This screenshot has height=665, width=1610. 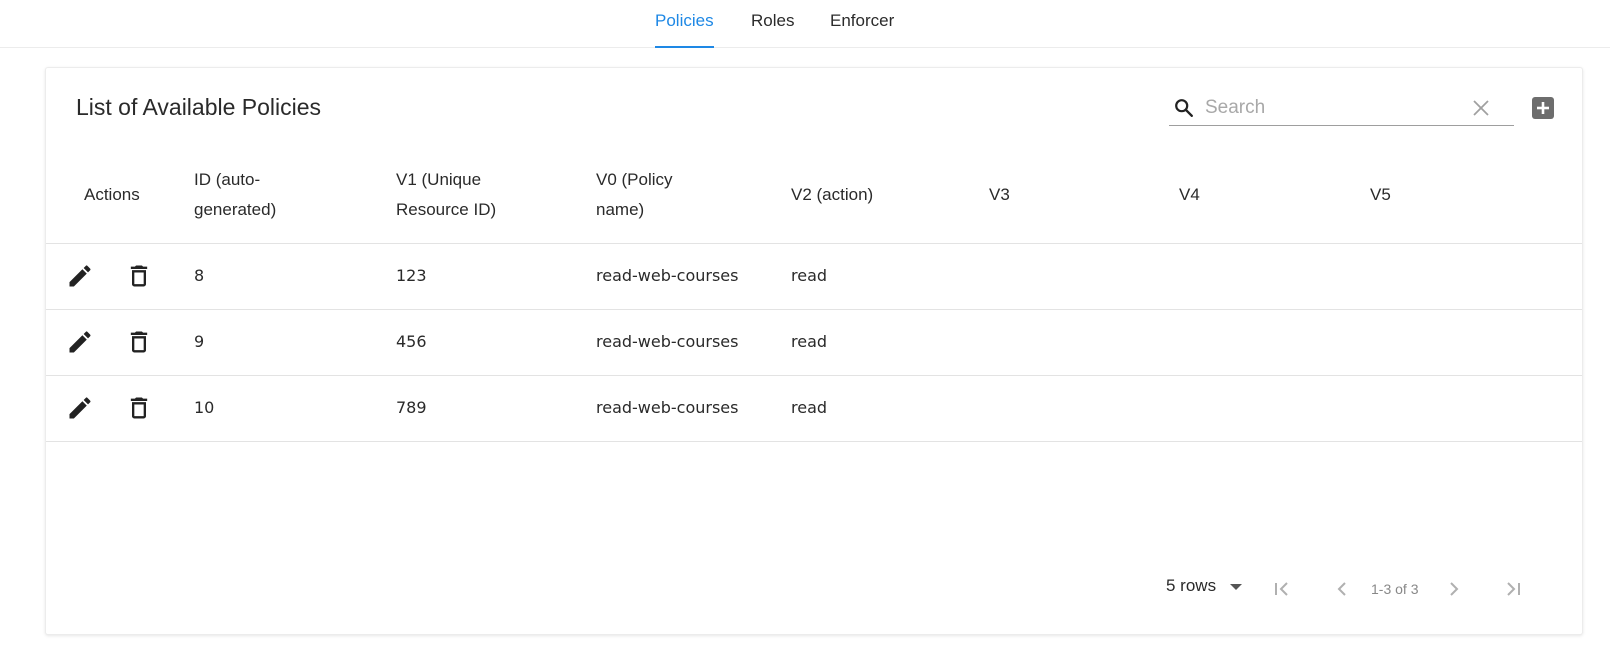 What do you see at coordinates (684, 29) in the screenshot?
I see `tab-policies: Policies` at bounding box center [684, 29].